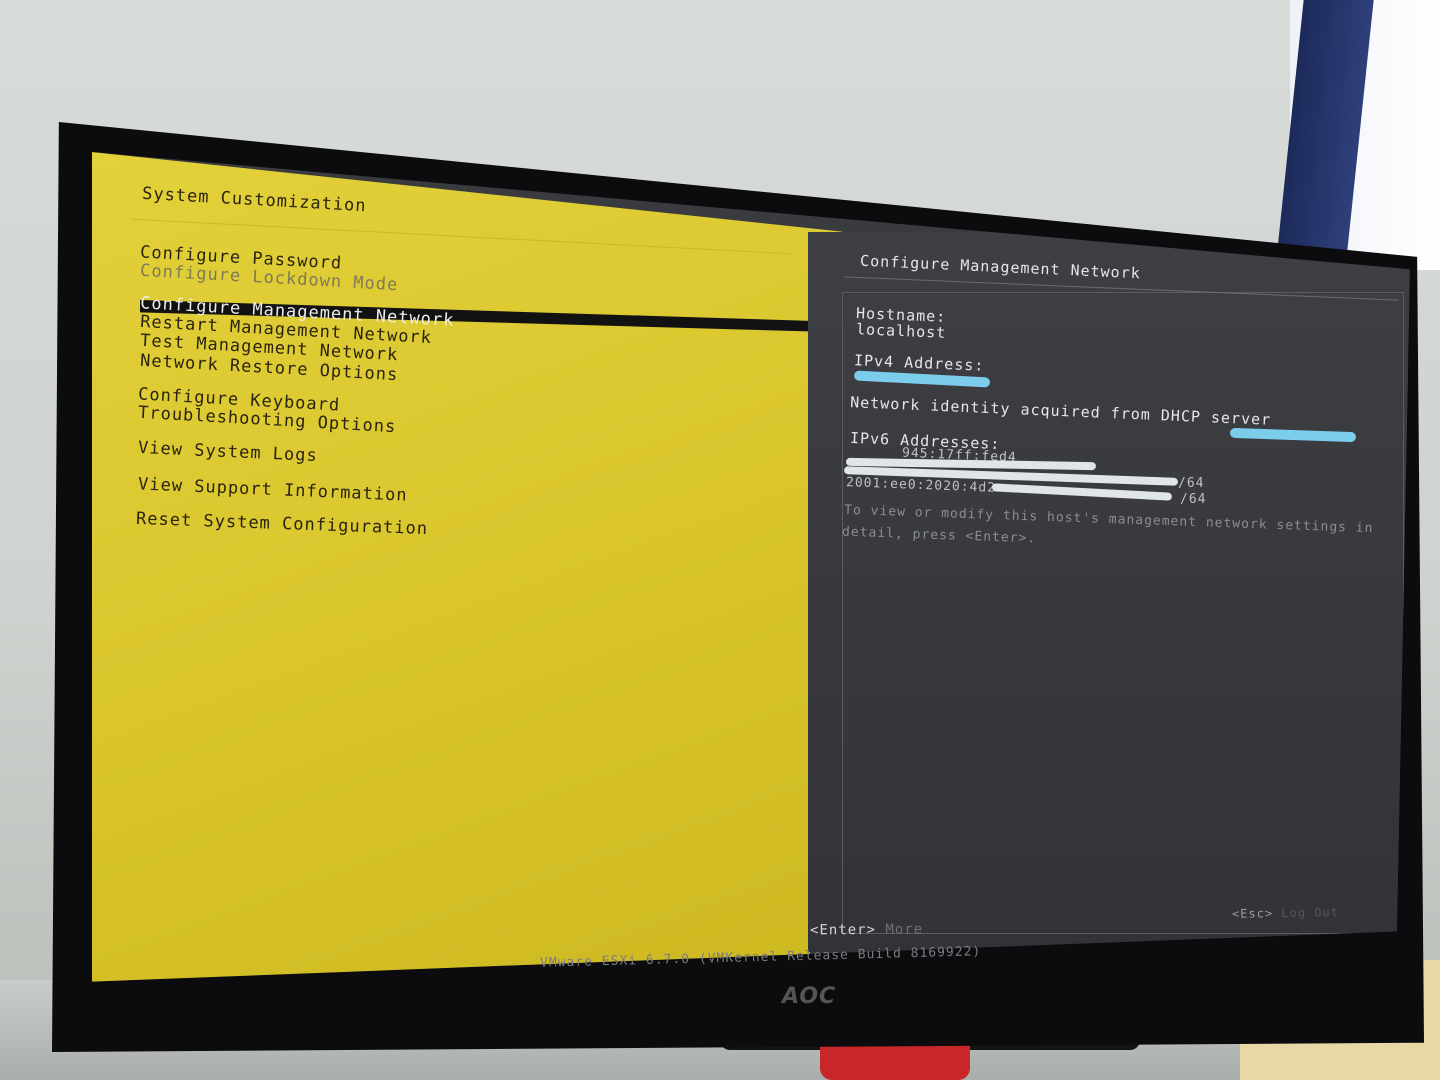 The height and width of the screenshot is (1080, 1440). What do you see at coordinates (282, 524) in the screenshot?
I see `menu-item-reset-system-configuration: Reset System Configuration` at bounding box center [282, 524].